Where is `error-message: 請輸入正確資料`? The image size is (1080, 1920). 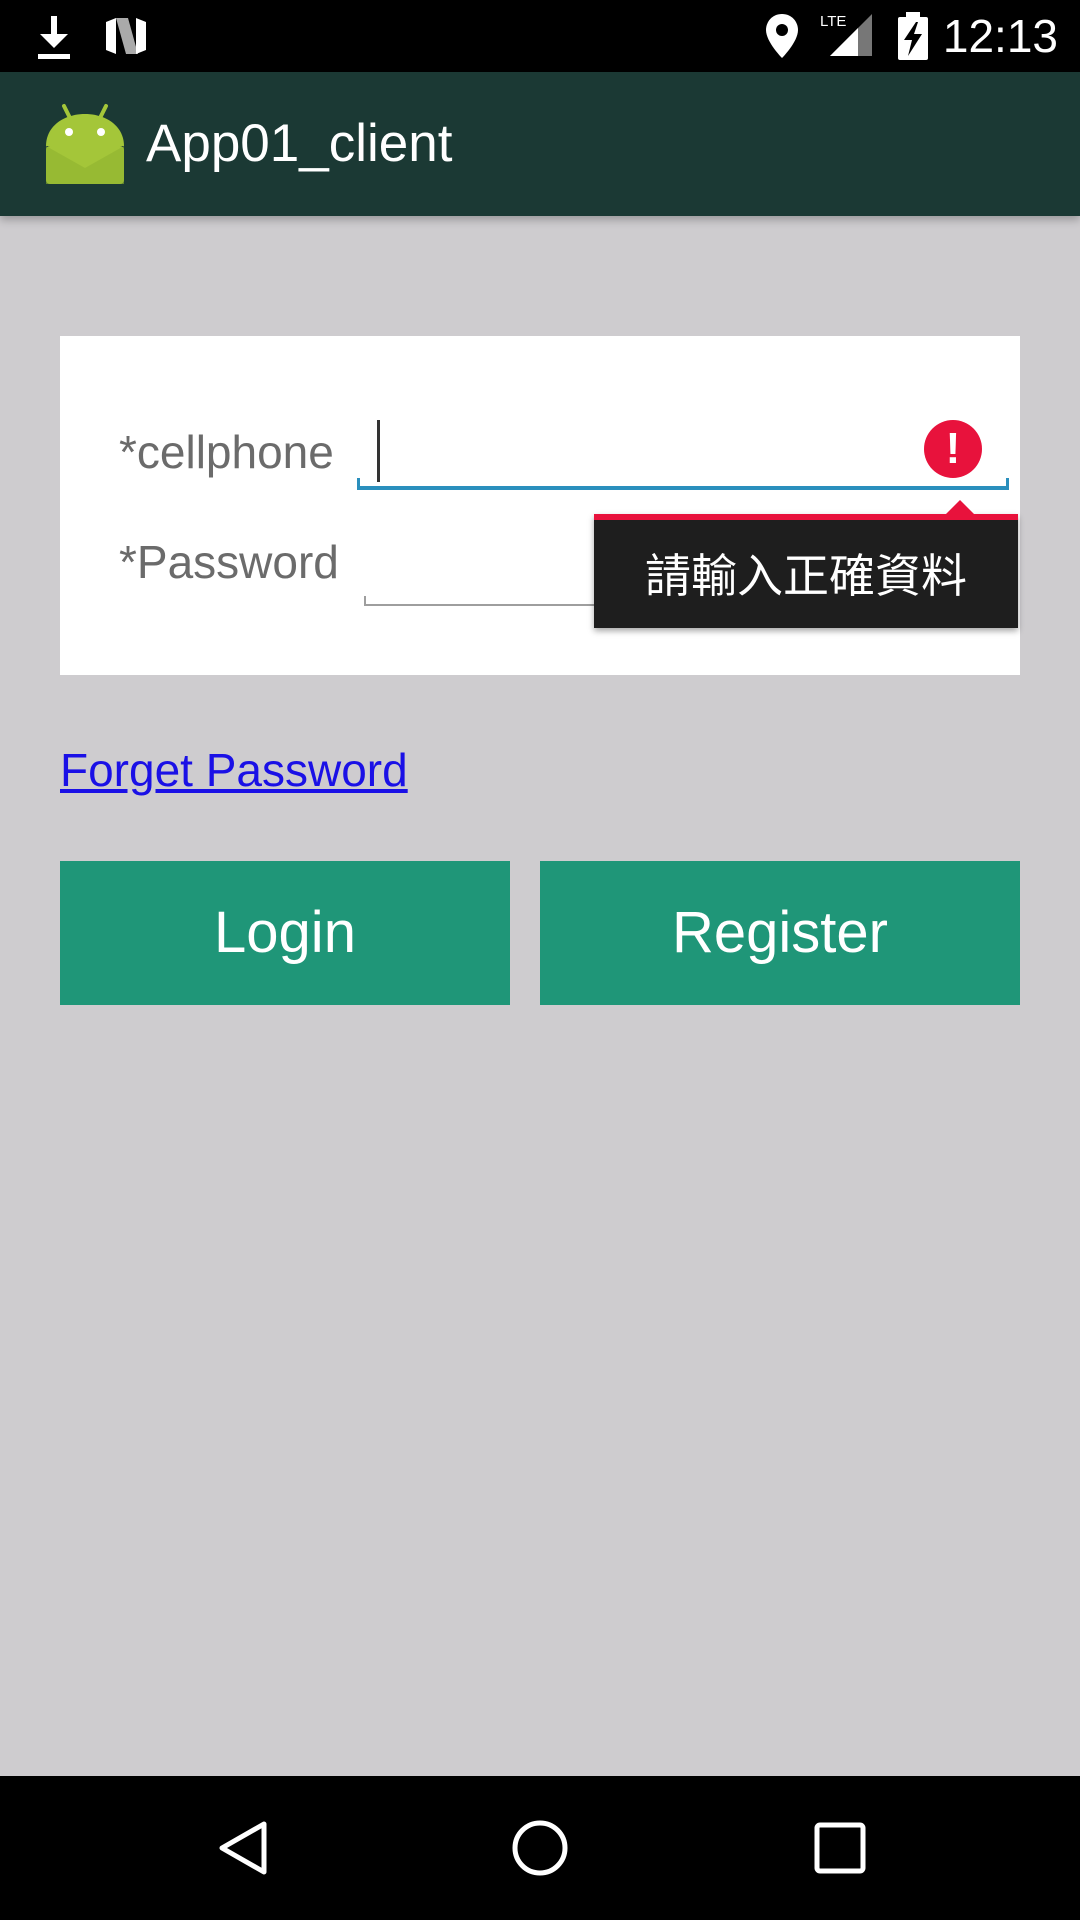 error-message: 請輸入正確資料 is located at coordinates (806, 576).